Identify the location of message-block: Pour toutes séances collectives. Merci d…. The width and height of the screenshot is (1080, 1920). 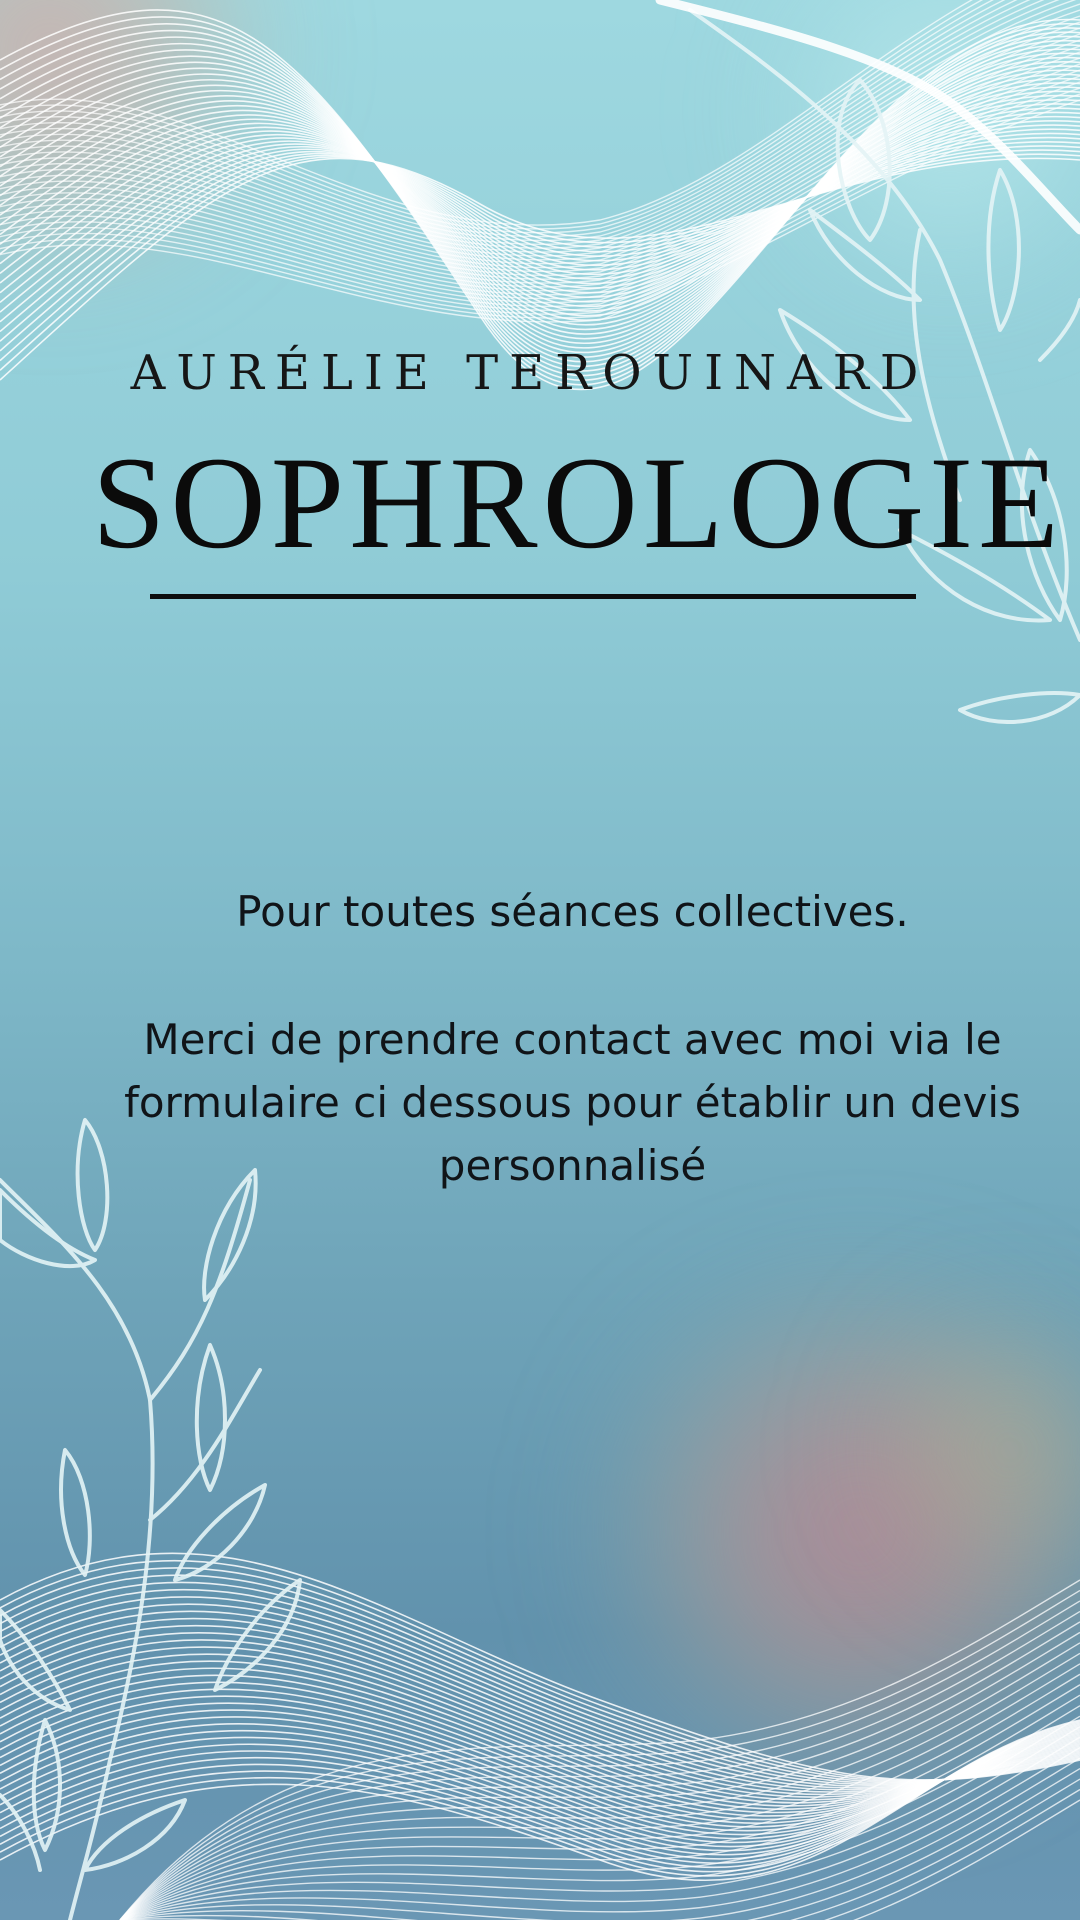
(572, 1038).